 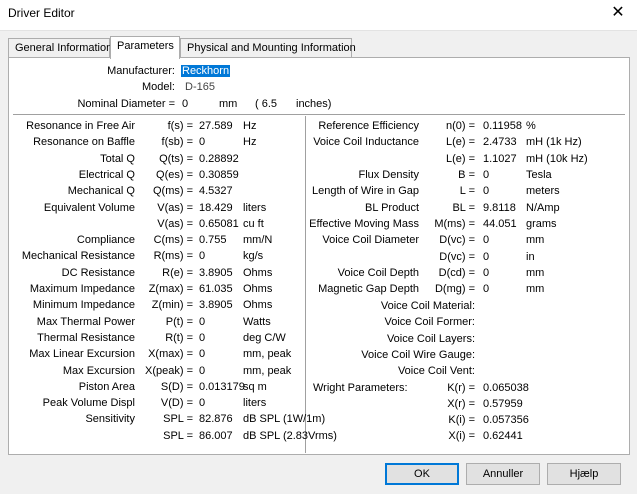 I want to click on param-label: Reference Efficiency, so click(x=368, y=126).